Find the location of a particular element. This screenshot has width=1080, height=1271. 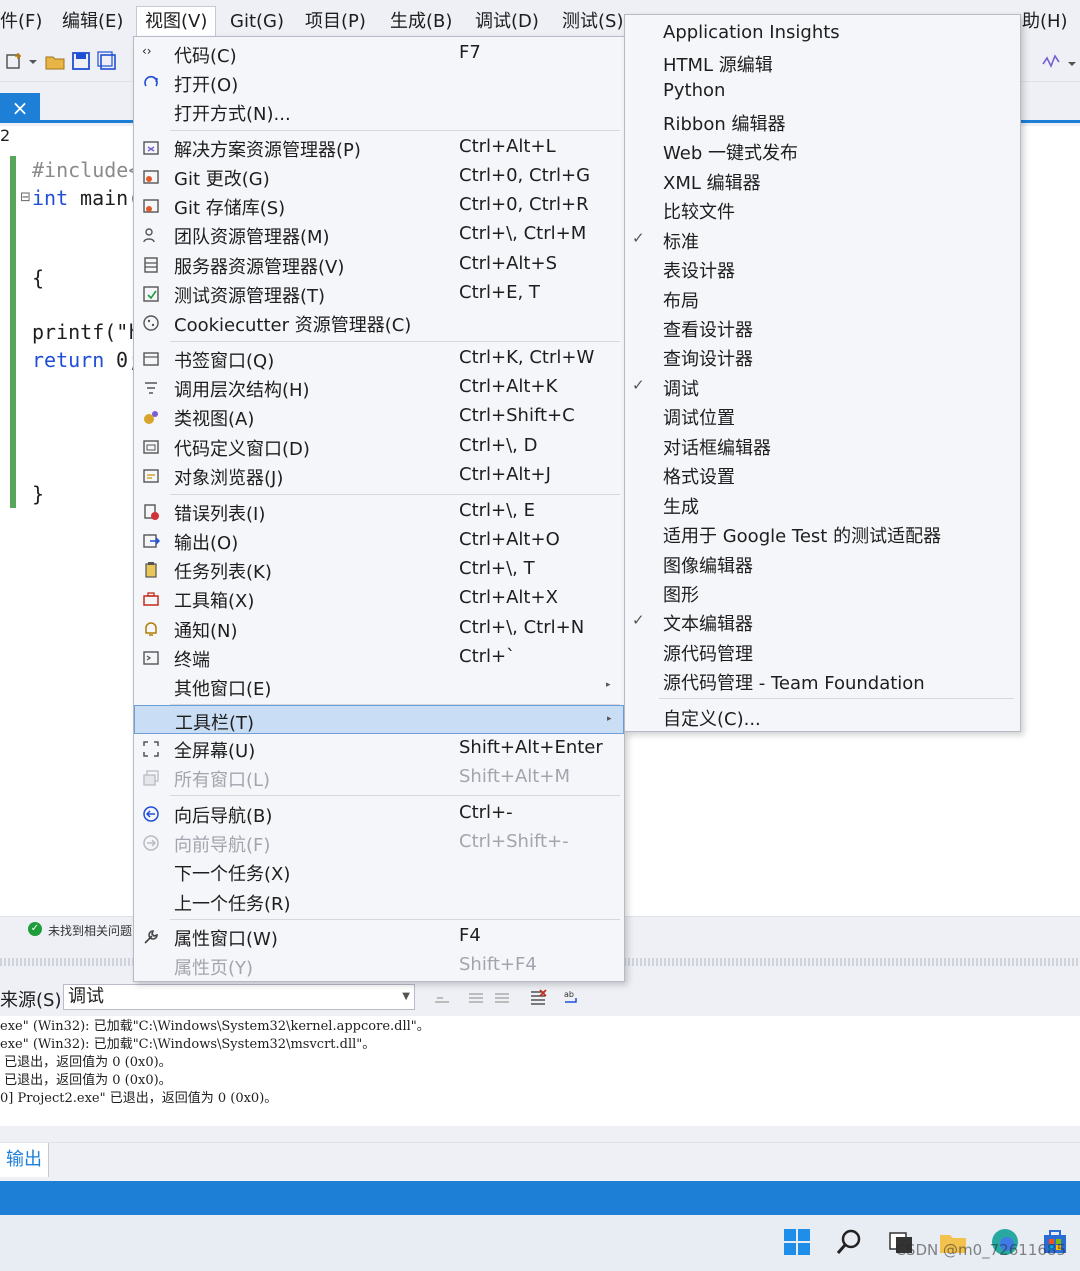

output-source-select: 调试 ▼ is located at coordinates (239, 997).